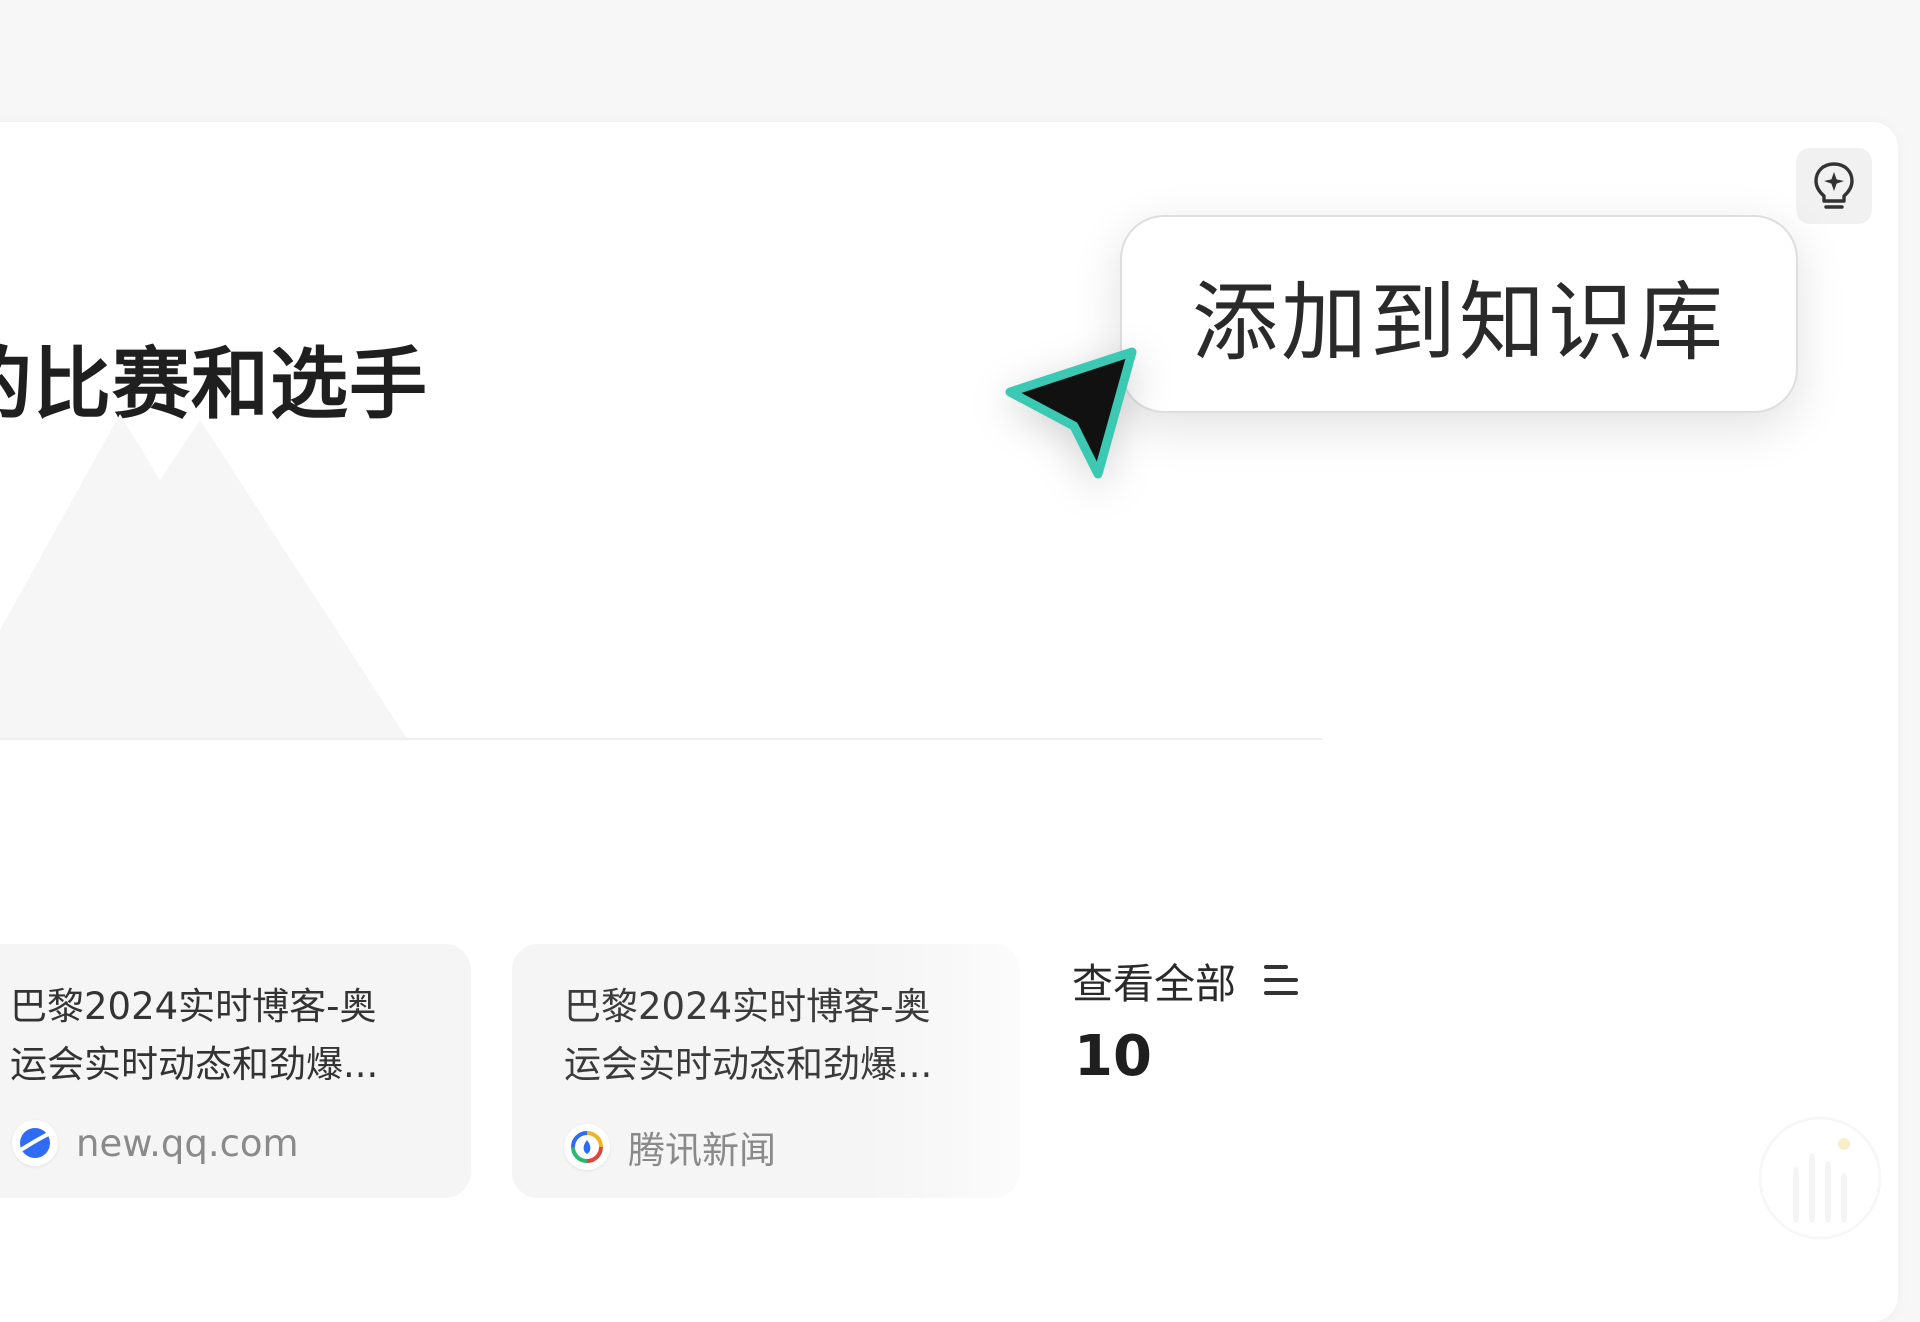  I want to click on watermark-logo-icon, so click(1820, 1178).